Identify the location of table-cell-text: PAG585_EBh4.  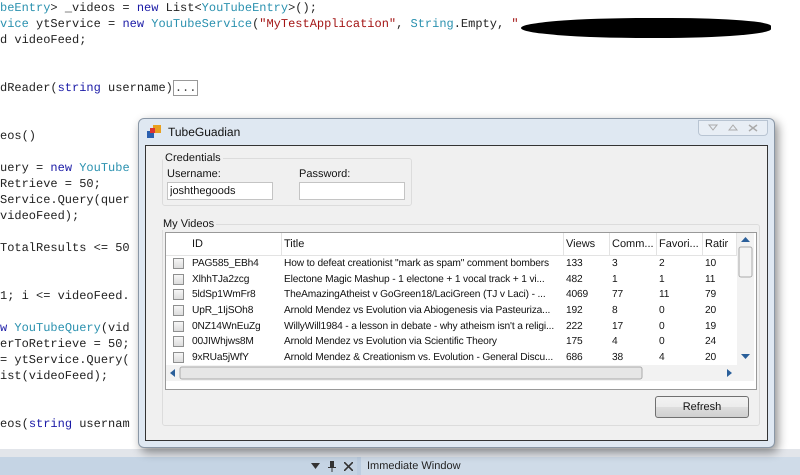
(225, 264).